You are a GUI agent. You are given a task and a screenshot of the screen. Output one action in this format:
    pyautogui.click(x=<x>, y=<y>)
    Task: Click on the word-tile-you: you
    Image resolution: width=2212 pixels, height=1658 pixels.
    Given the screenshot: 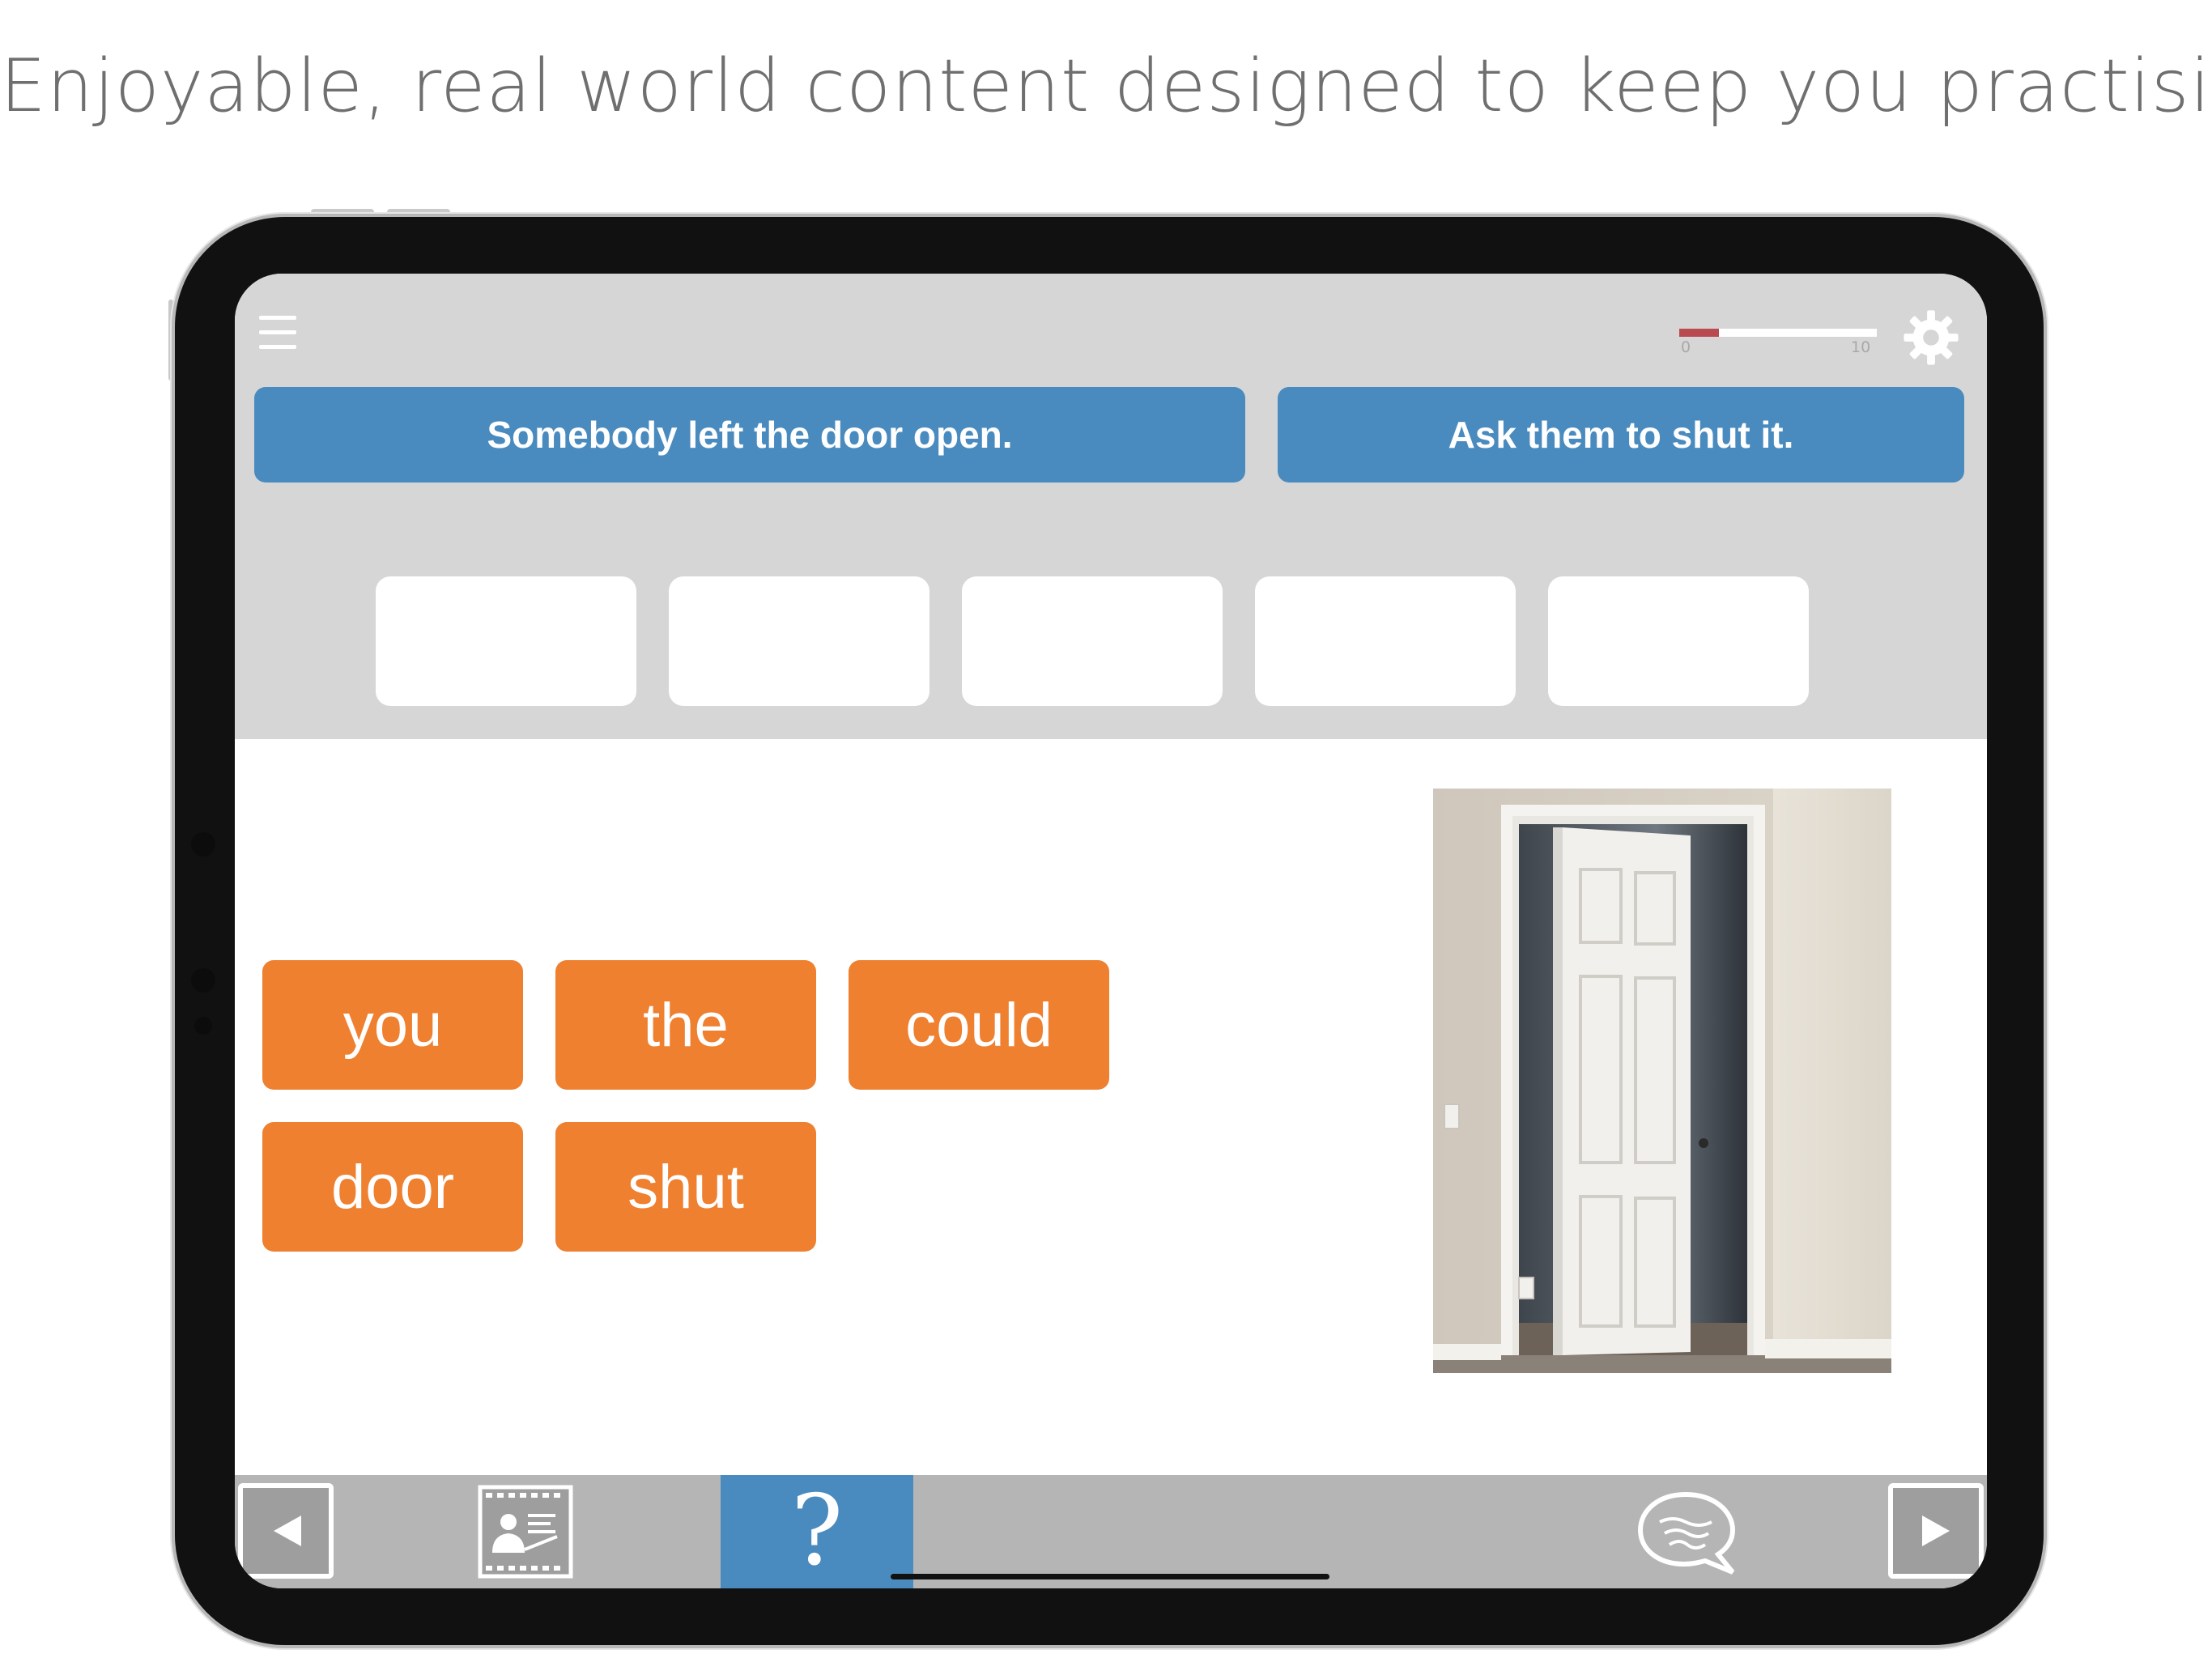 What is the action you would take?
    pyautogui.click(x=393, y=1025)
    